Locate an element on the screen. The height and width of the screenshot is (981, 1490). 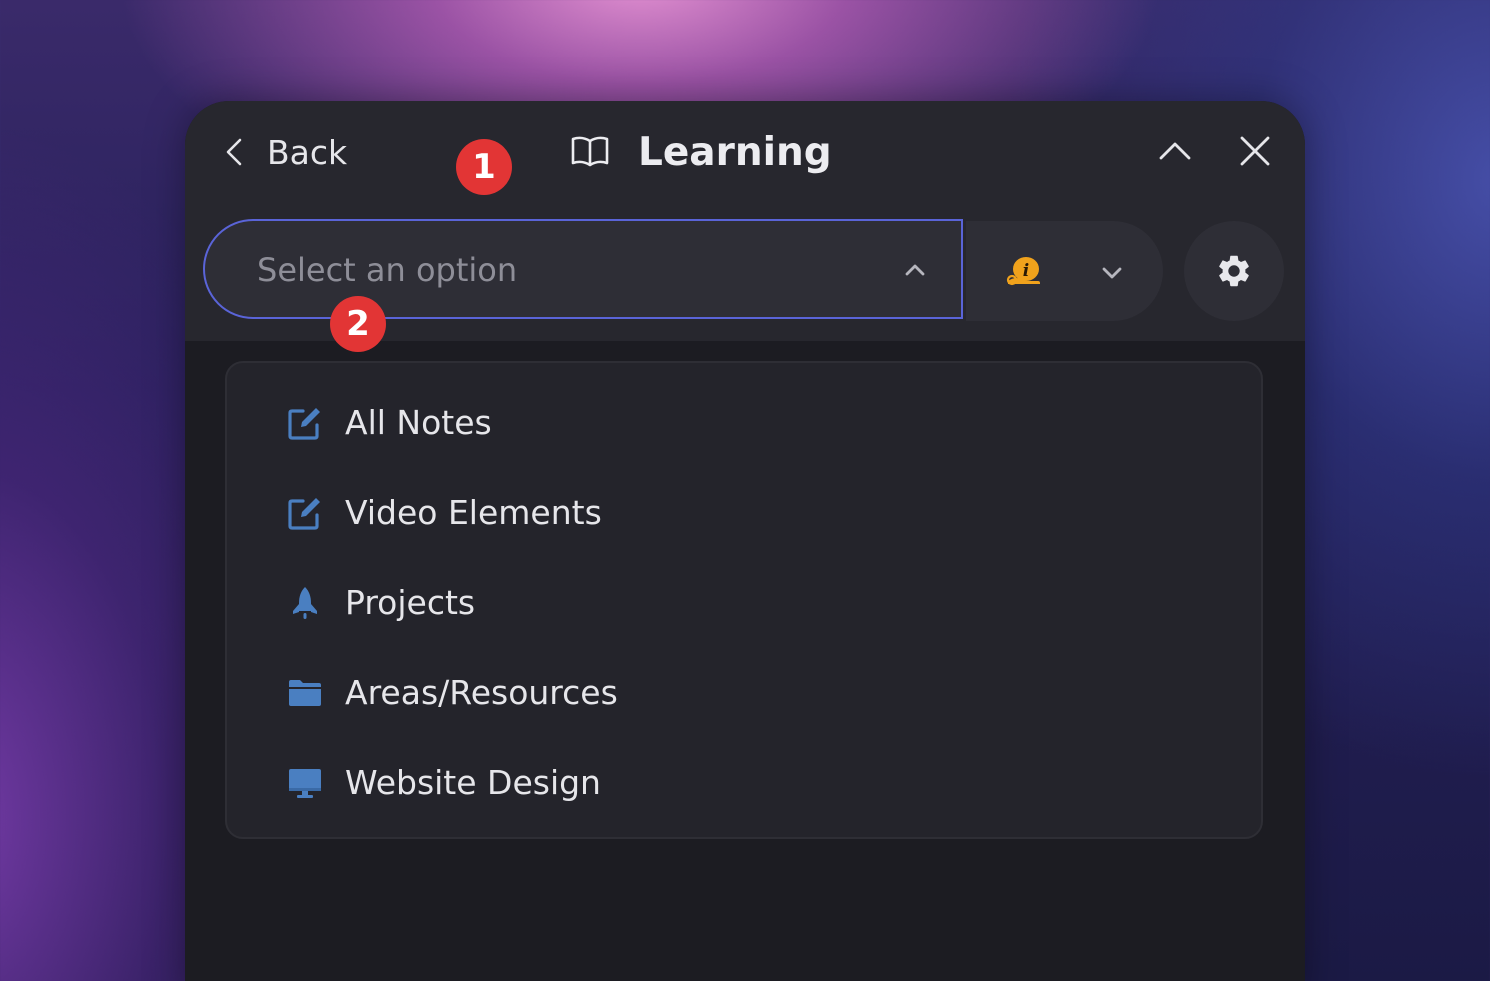
back-button: Back is located at coordinates (285, 152).